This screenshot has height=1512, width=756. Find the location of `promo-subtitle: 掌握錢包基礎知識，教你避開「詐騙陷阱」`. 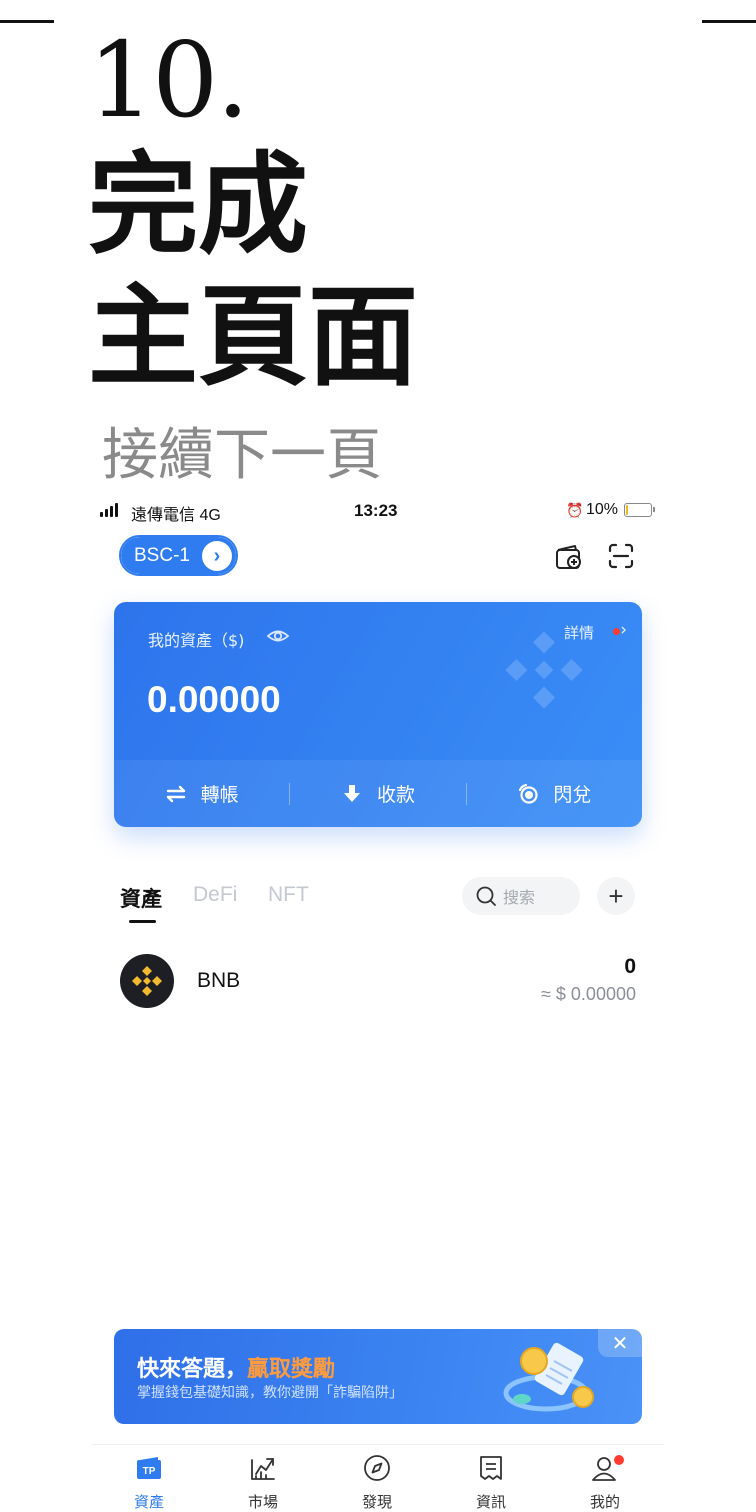

promo-subtitle: 掌握錢包基礎知識，教你避開「詐騙陷阱」 is located at coordinates (270, 1393).